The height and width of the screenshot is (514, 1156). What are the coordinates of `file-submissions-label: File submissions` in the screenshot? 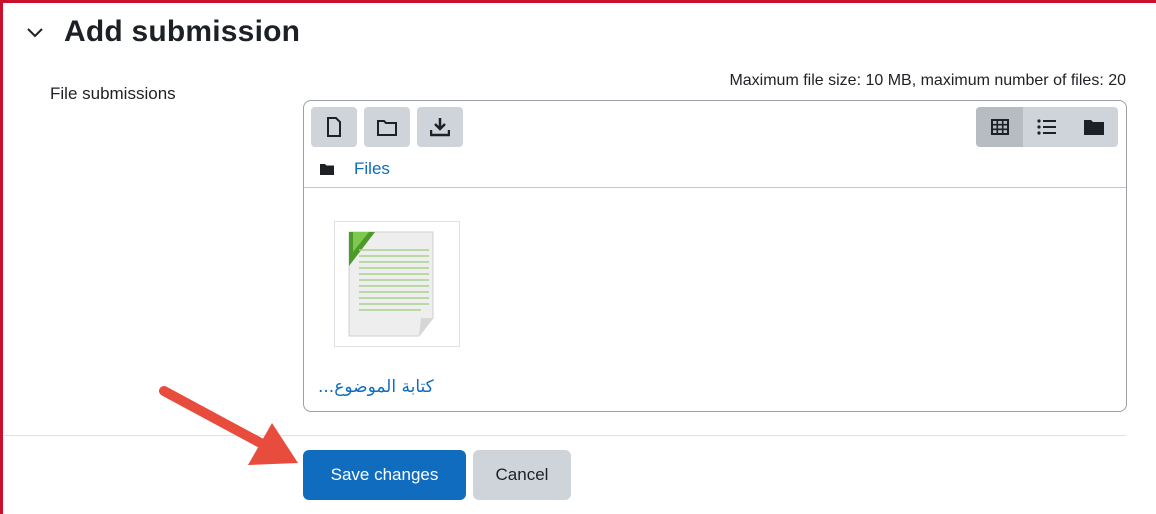 It's located at (113, 93).